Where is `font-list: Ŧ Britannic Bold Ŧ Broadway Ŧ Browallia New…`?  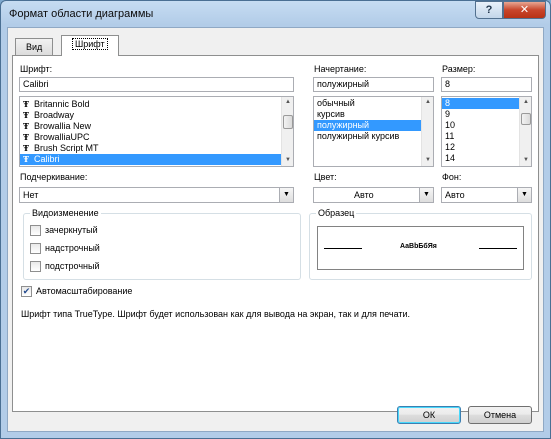
font-list: Ŧ Britannic Bold Ŧ Broadway Ŧ Browallia New… is located at coordinates (156, 131).